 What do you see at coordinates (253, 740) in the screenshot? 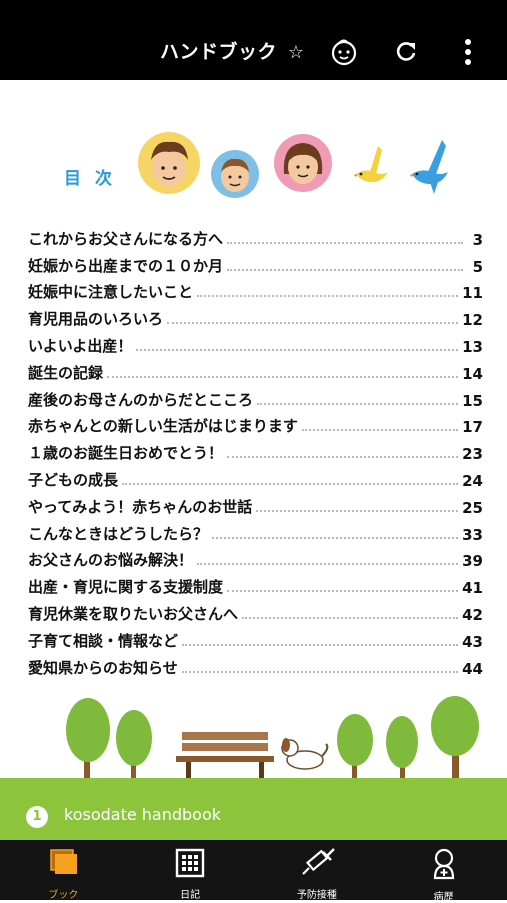
I see `park-scene-illustration` at bounding box center [253, 740].